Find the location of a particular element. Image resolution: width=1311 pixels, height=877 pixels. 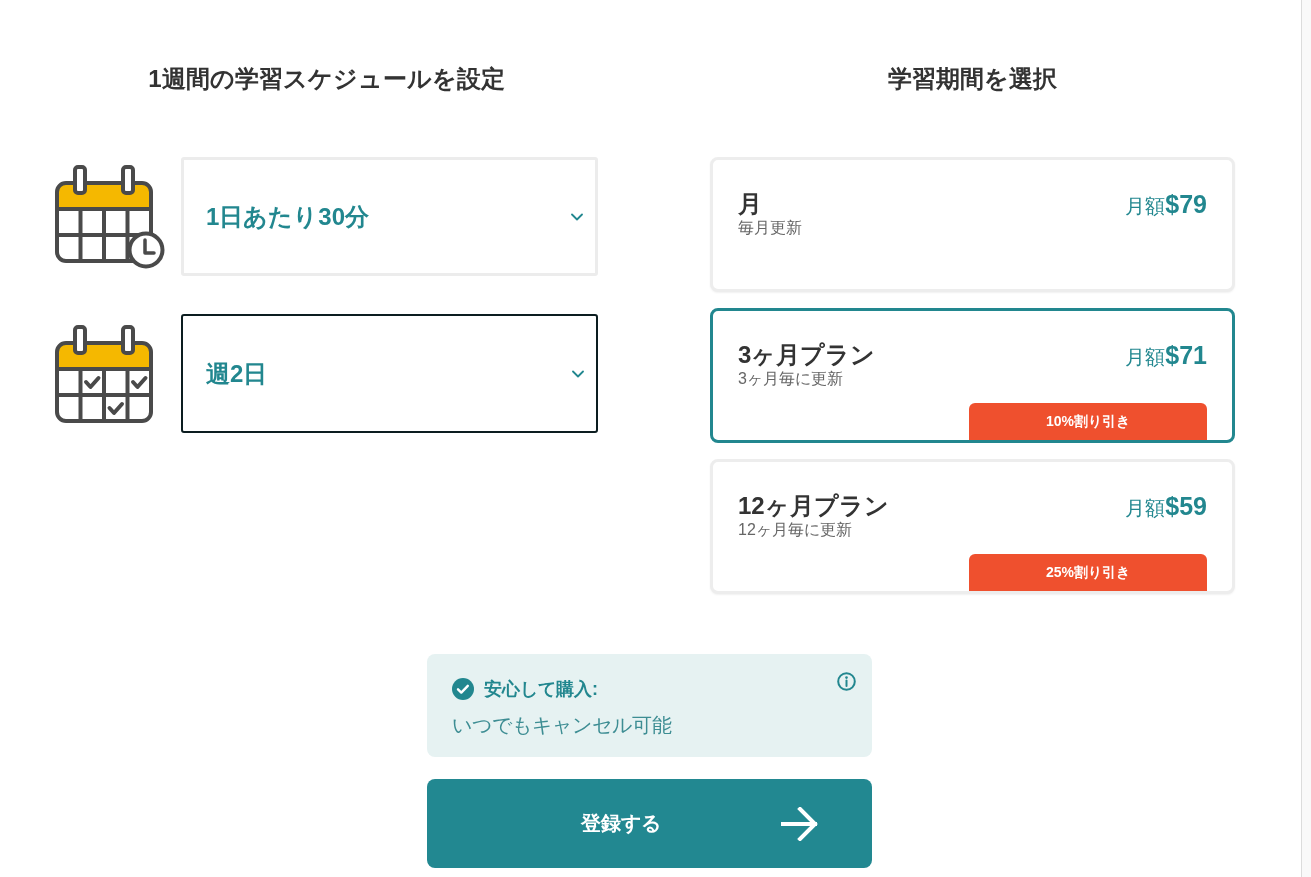

section-title: 1週間の学習スケジュールを設定 is located at coordinates (326, 79).